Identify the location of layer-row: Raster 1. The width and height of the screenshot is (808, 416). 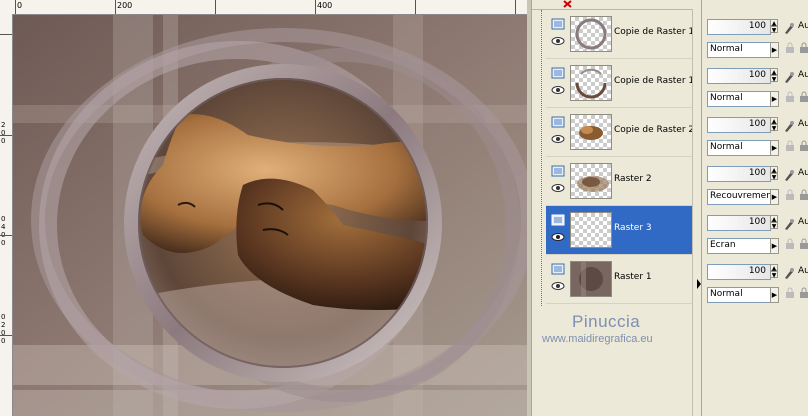
(619, 279).